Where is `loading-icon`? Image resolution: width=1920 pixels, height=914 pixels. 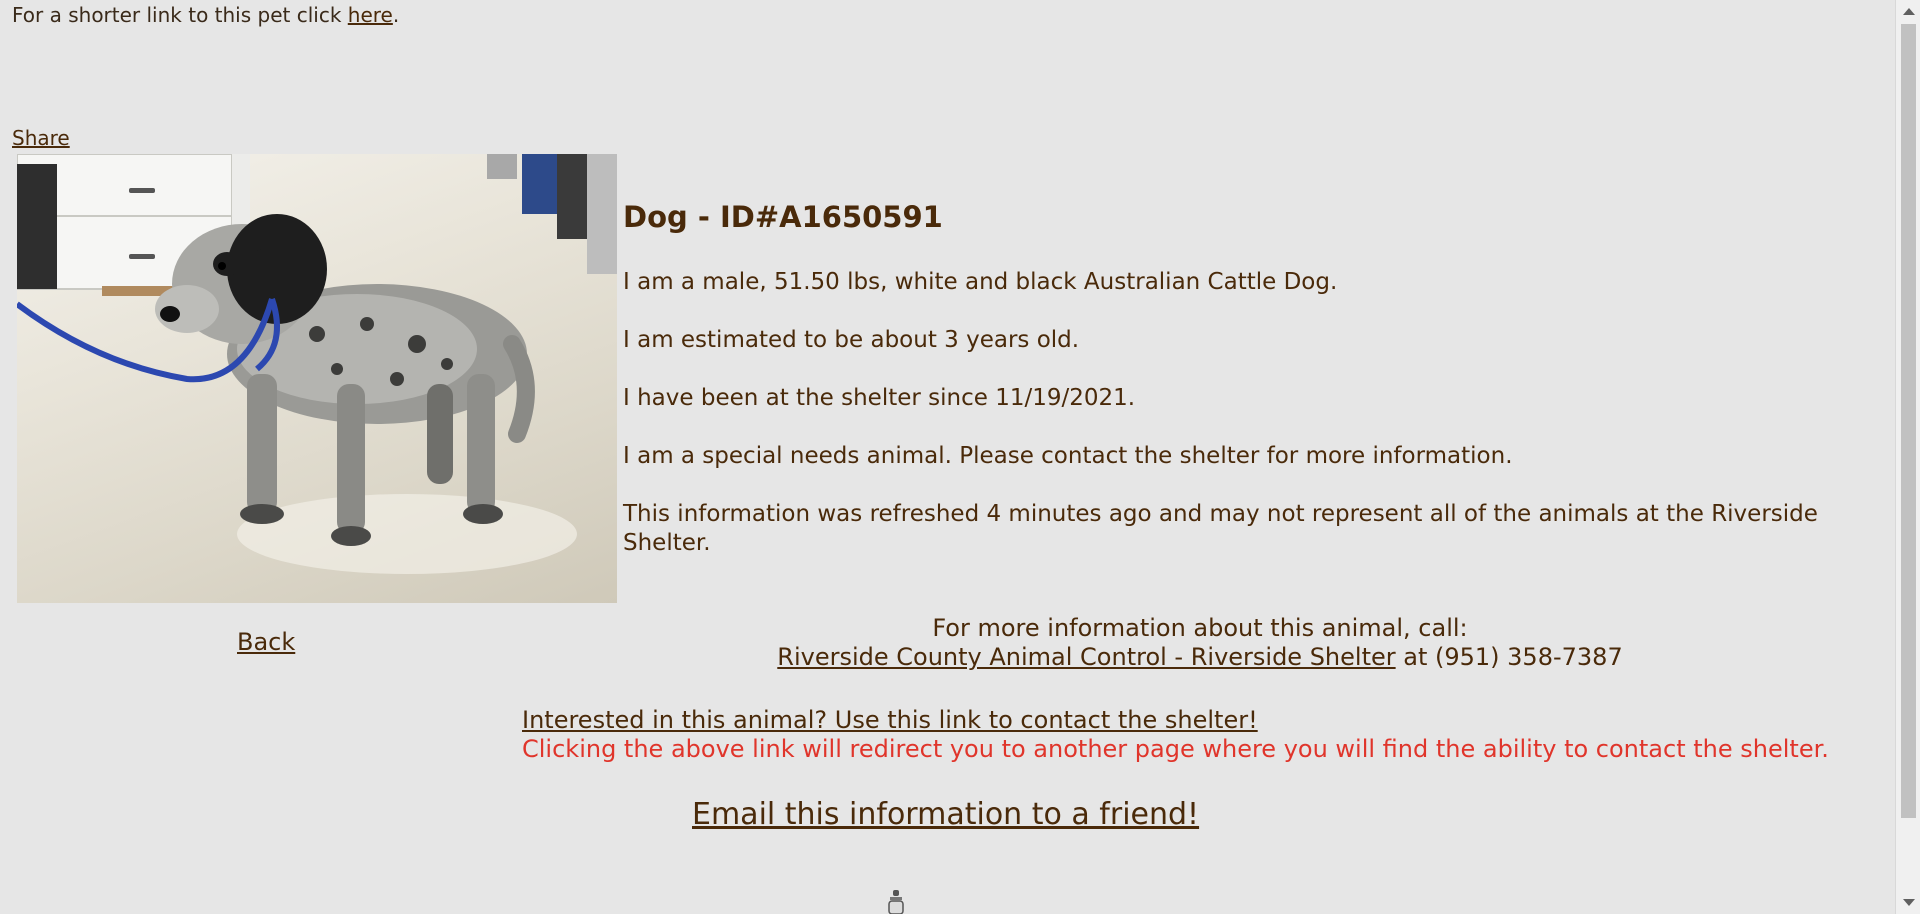 loading-icon is located at coordinates (896, 901).